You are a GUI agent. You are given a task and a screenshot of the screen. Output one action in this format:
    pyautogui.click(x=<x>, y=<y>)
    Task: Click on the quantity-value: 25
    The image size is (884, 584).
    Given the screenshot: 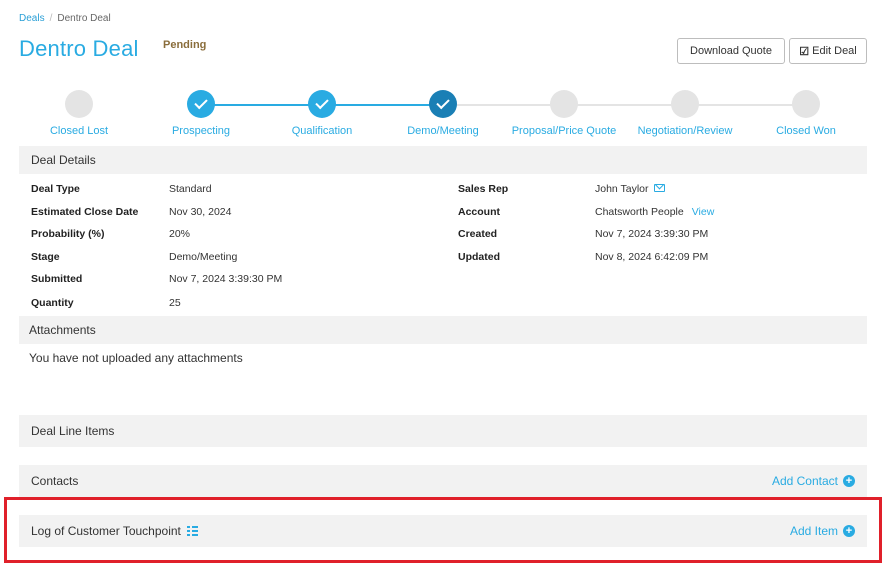 What is the action you would take?
    pyautogui.click(x=175, y=303)
    